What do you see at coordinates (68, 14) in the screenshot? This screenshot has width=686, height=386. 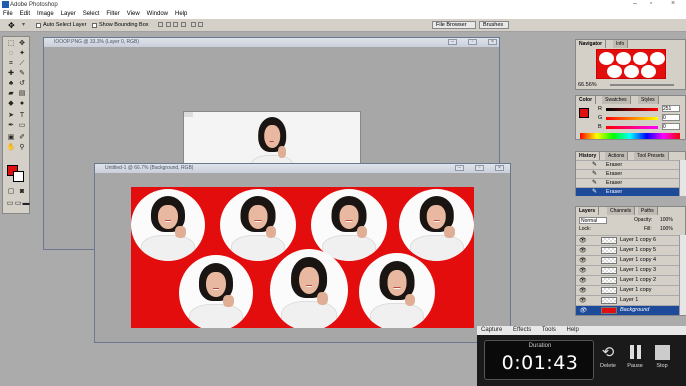 I see `menu-layer: Layer` at bounding box center [68, 14].